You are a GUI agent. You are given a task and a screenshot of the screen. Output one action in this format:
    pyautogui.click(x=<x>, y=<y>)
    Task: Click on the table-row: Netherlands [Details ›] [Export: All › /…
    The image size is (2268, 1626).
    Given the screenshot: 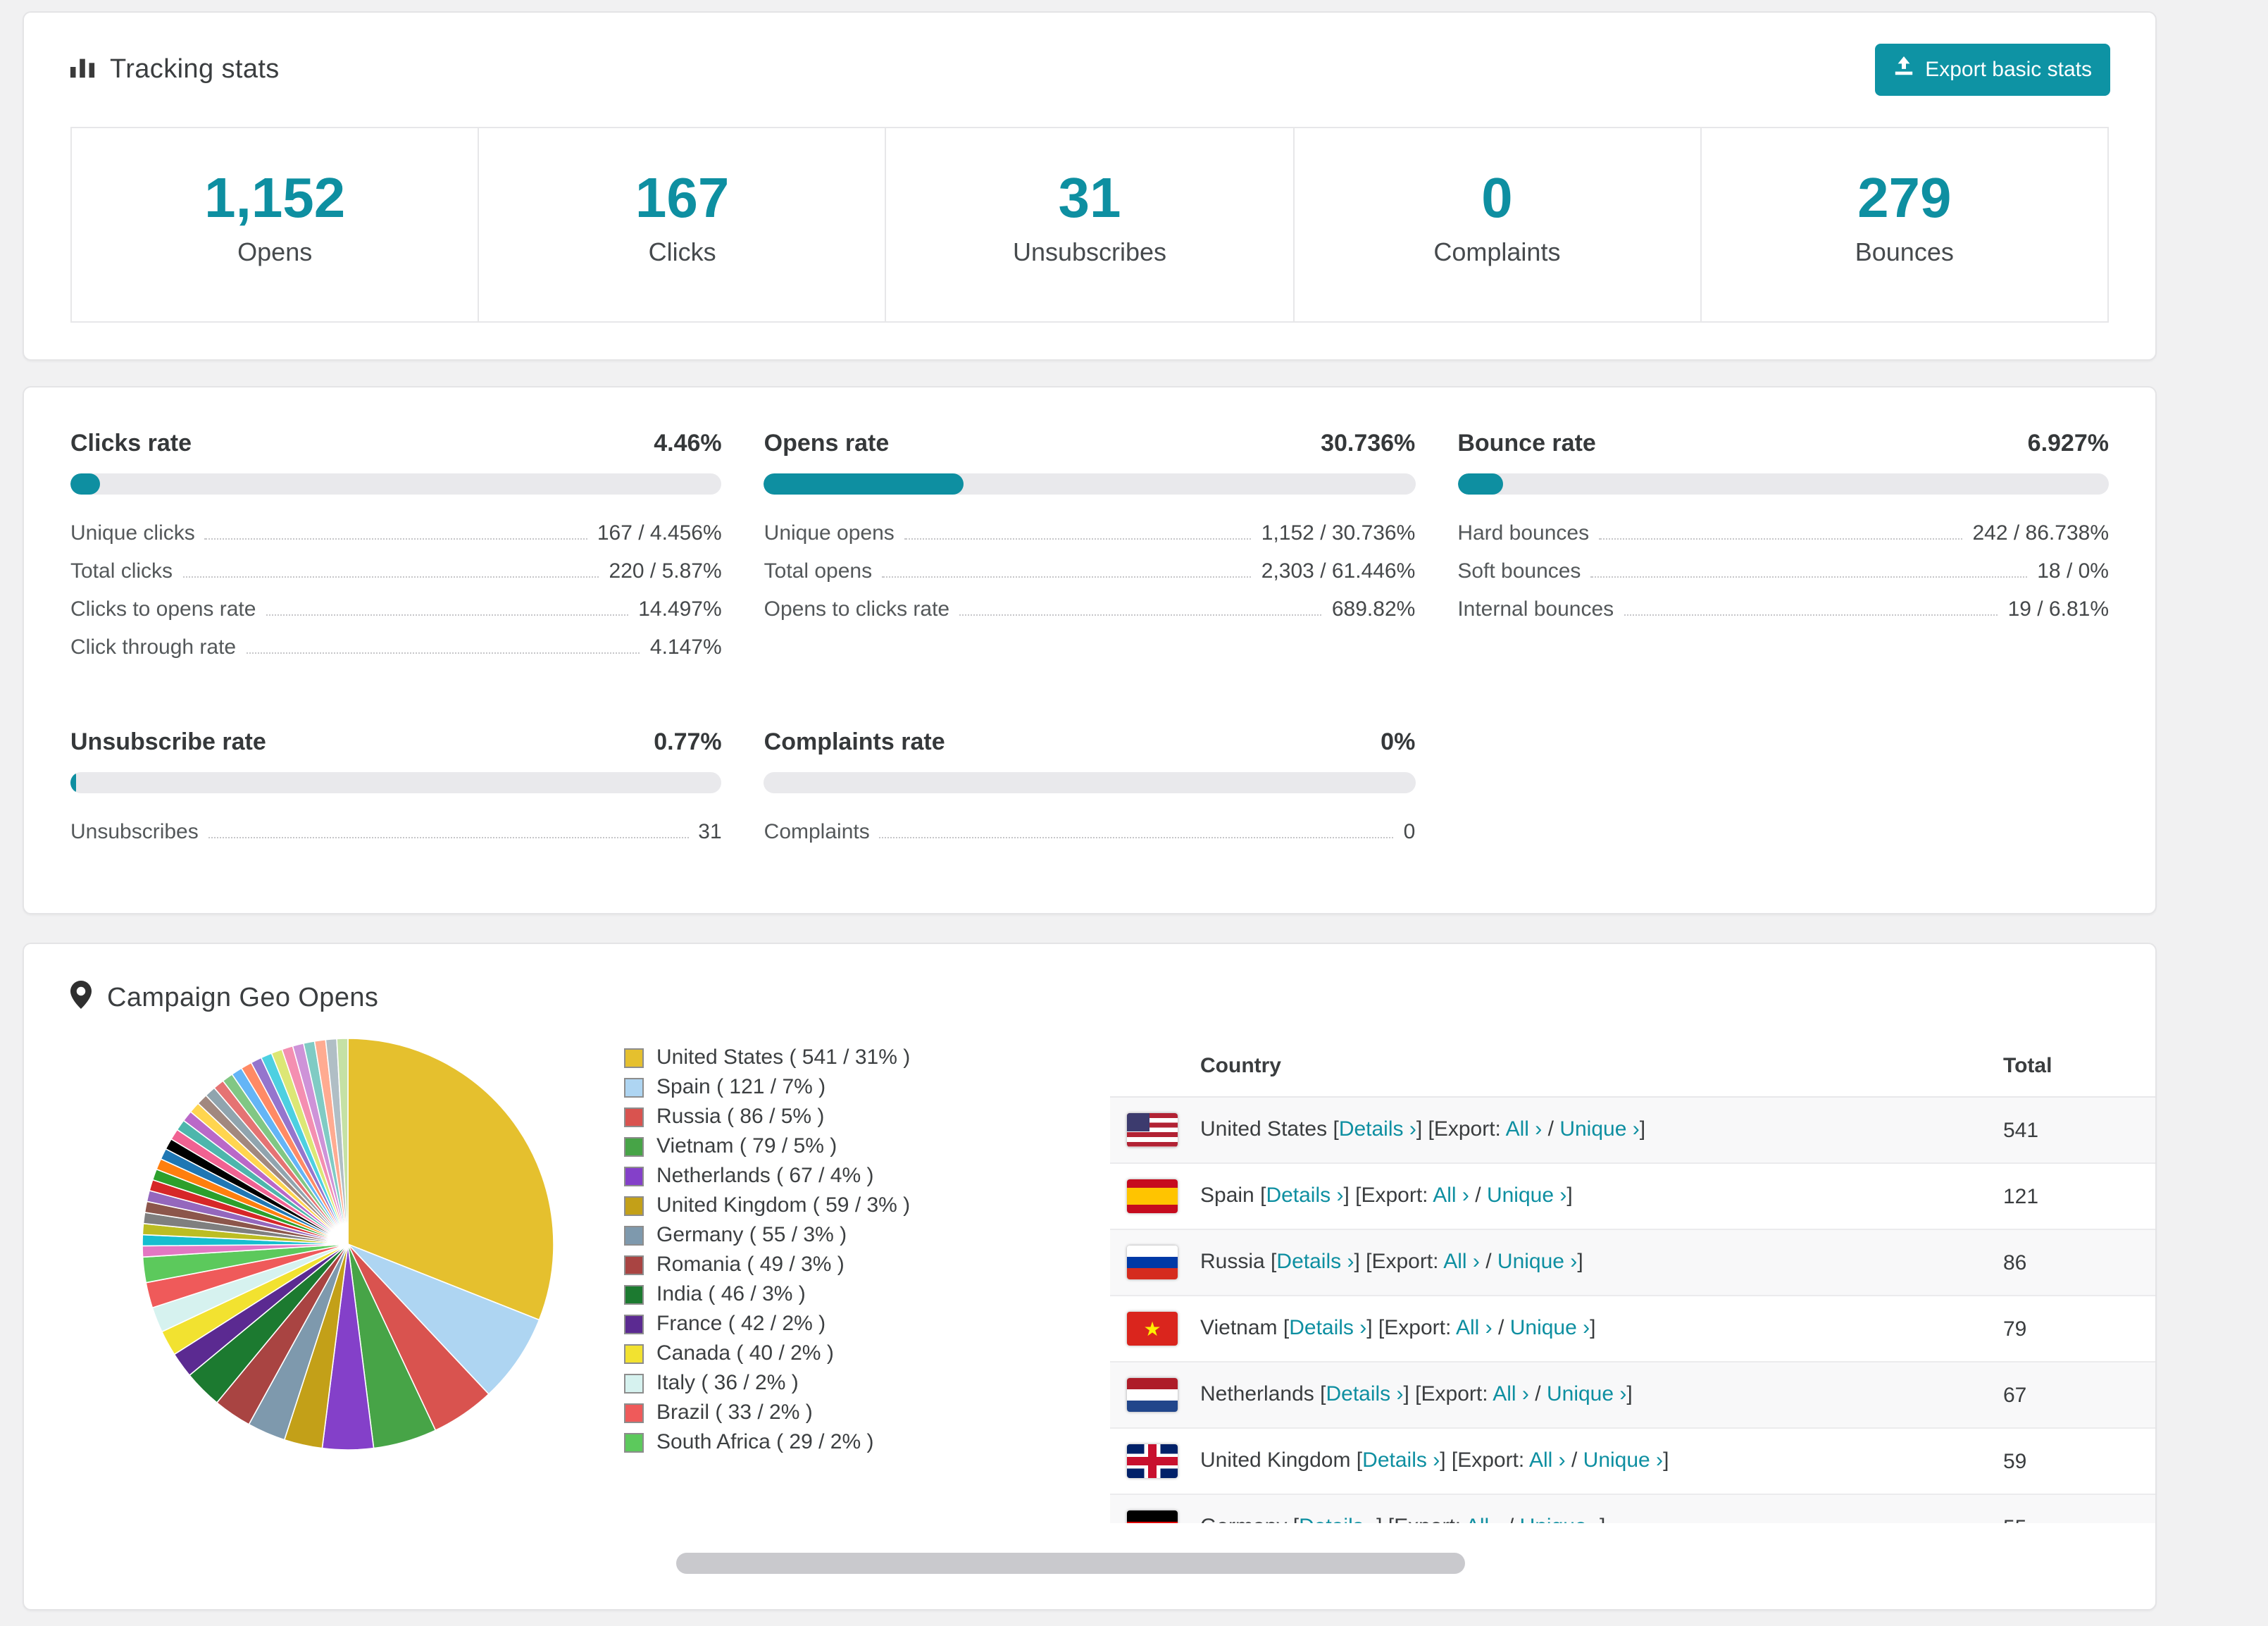 What is the action you would take?
    pyautogui.click(x=1633, y=1396)
    